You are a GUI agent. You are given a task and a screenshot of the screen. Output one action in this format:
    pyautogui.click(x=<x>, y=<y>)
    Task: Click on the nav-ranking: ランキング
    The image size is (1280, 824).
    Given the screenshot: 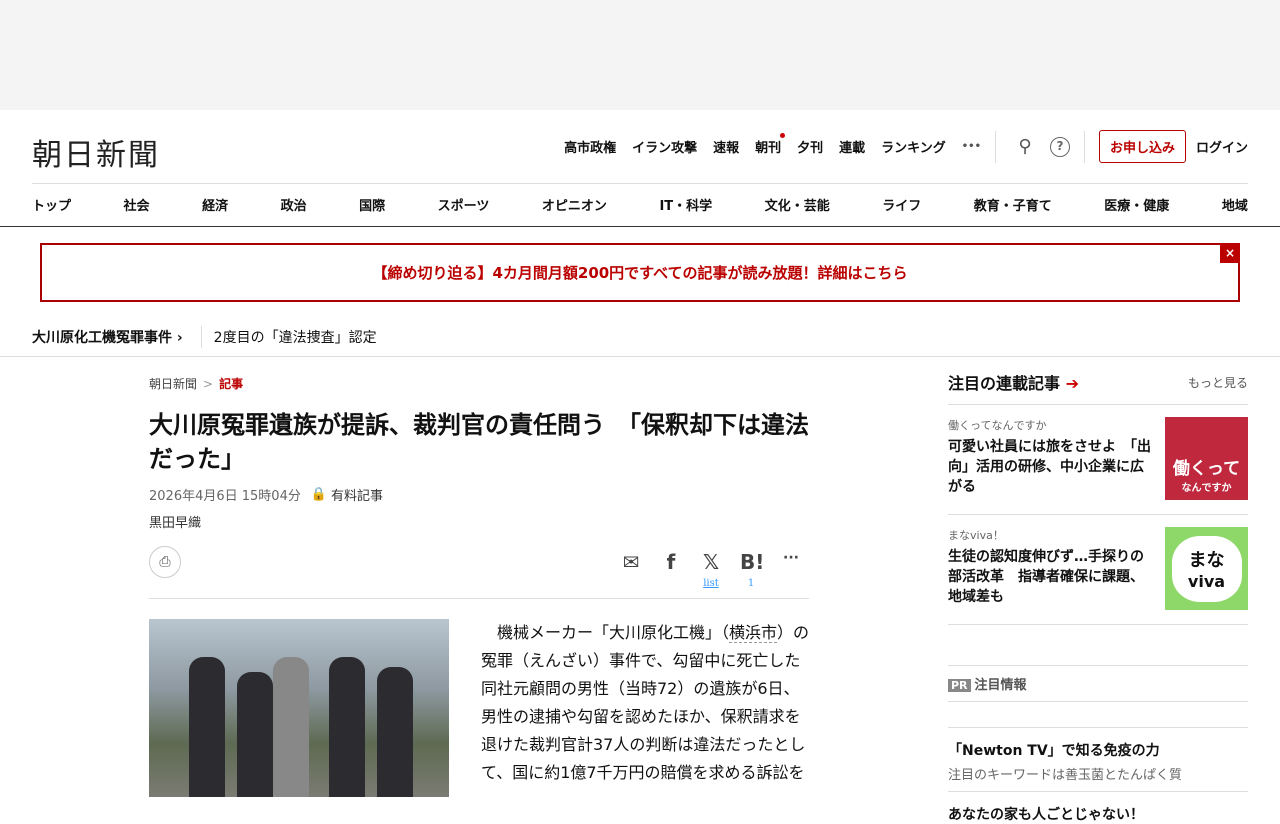 What is the action you would take?
    pyautogui.click(x=913, y=146)
    